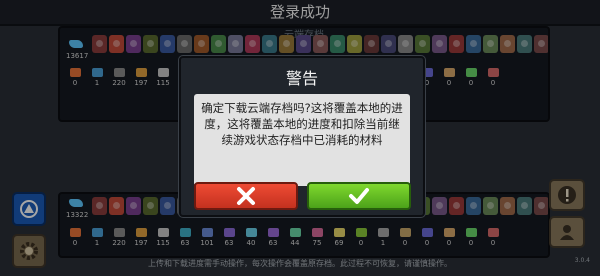  What do you see at coordinates (141, 83) in the screenshot?
I see `cloud-currency-count: 197` at bounding box center [141, 83].